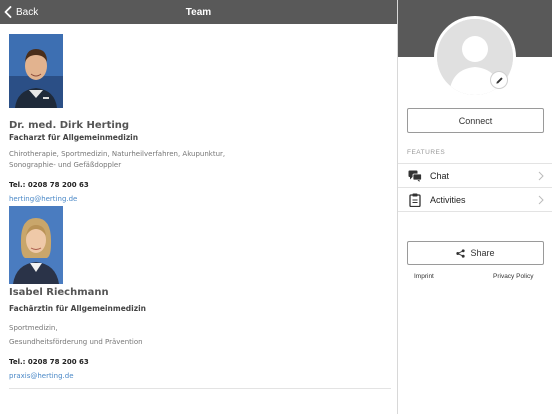  What do you see at coordinates (65, 165) in the screenshot?
I see `description-line: Sonographie- und Gefäßdoppler` at bounding box center [65, 165].